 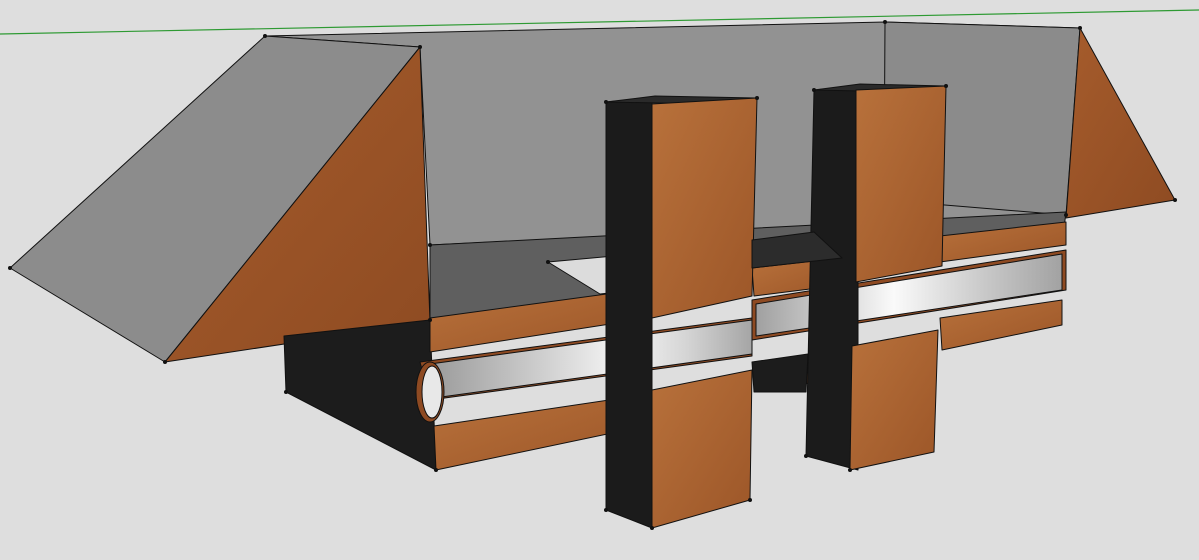 I want to click on mid-block-lower, so click(x=780, y=373).